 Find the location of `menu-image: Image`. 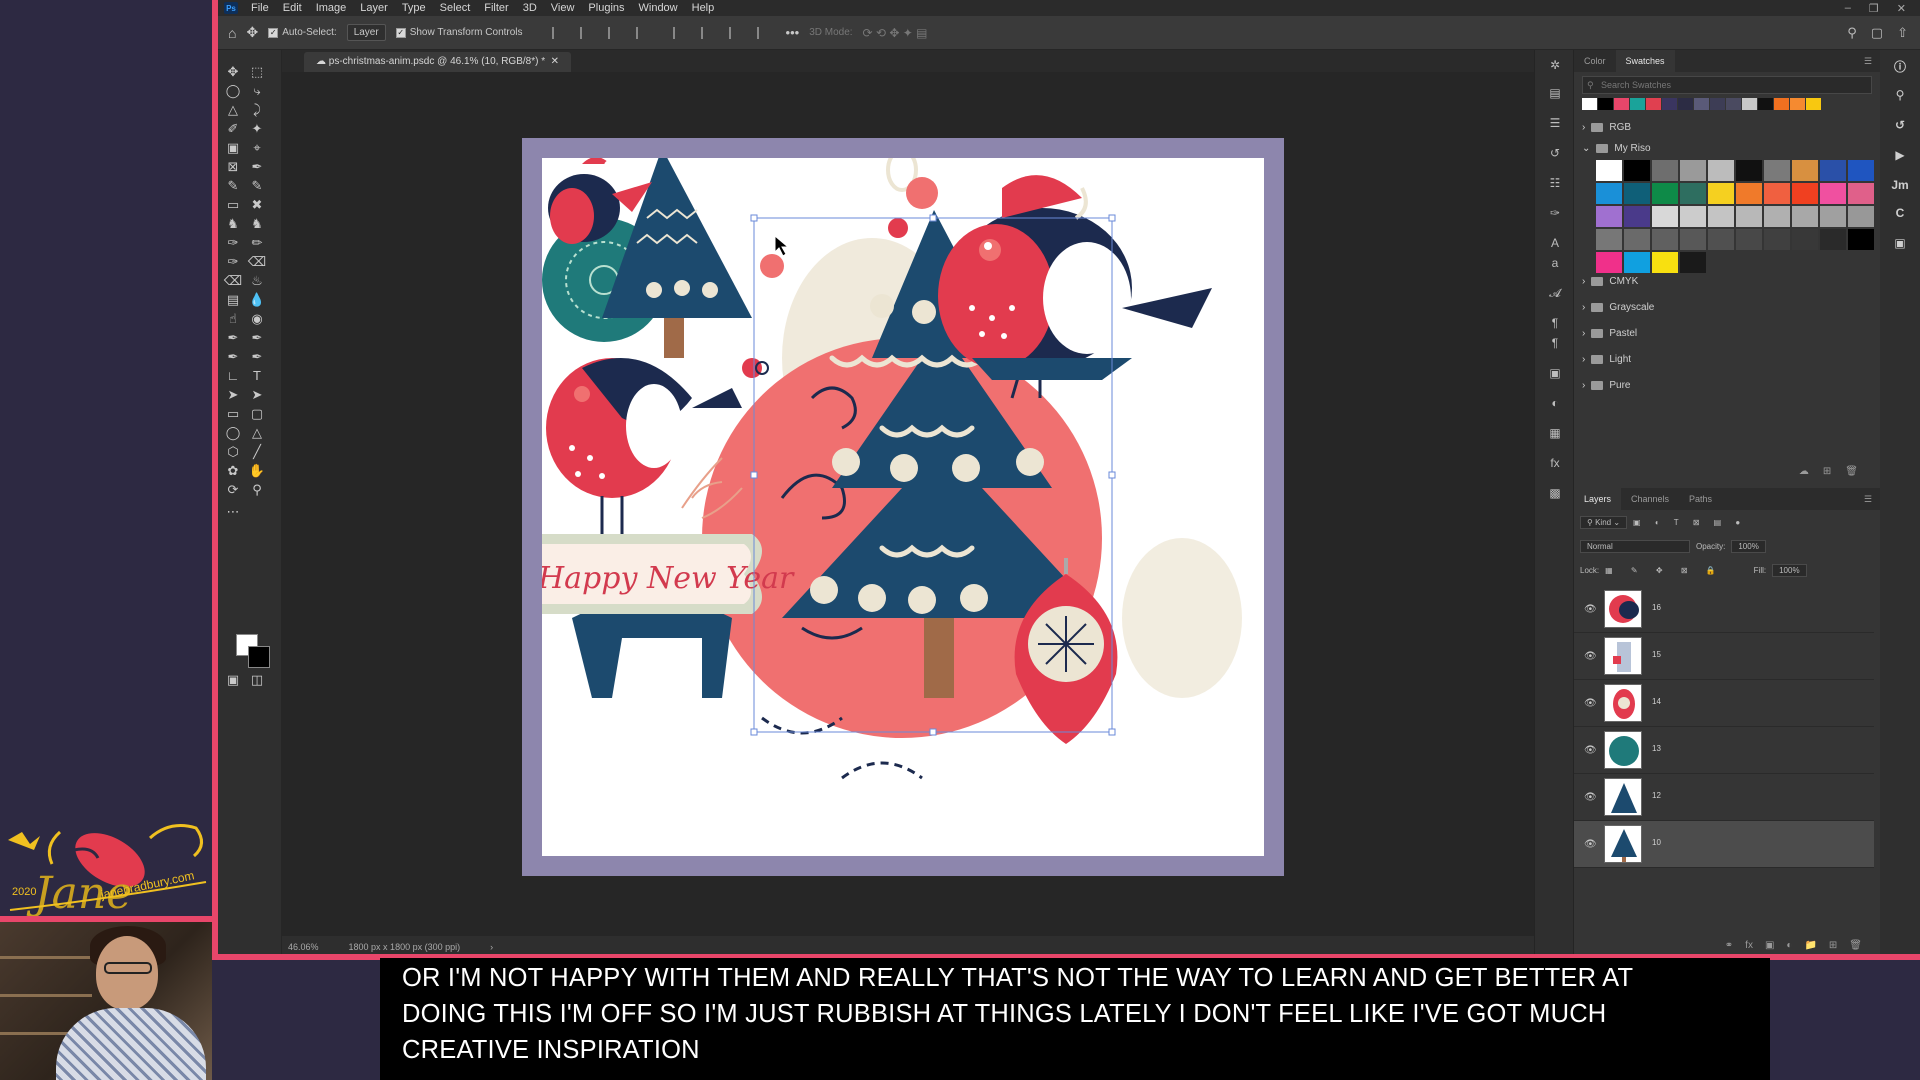

menu-image: Image is located at coordinates (331, 8).